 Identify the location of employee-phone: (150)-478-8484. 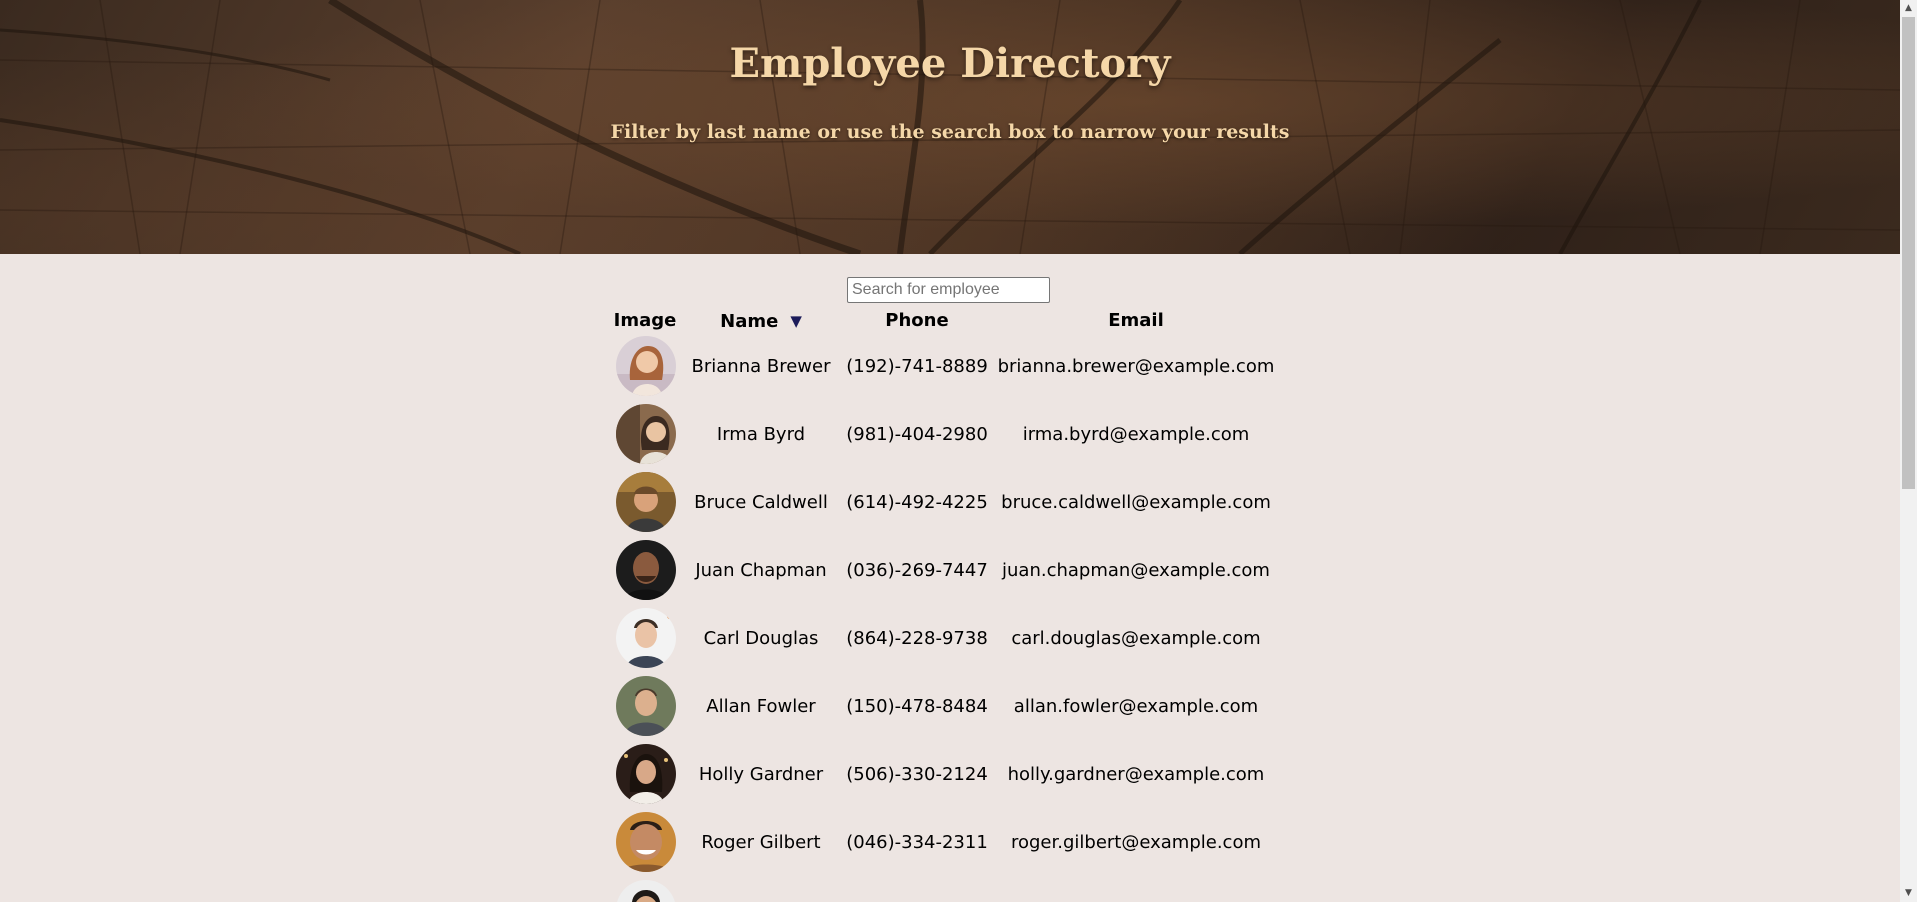
(917, 706).